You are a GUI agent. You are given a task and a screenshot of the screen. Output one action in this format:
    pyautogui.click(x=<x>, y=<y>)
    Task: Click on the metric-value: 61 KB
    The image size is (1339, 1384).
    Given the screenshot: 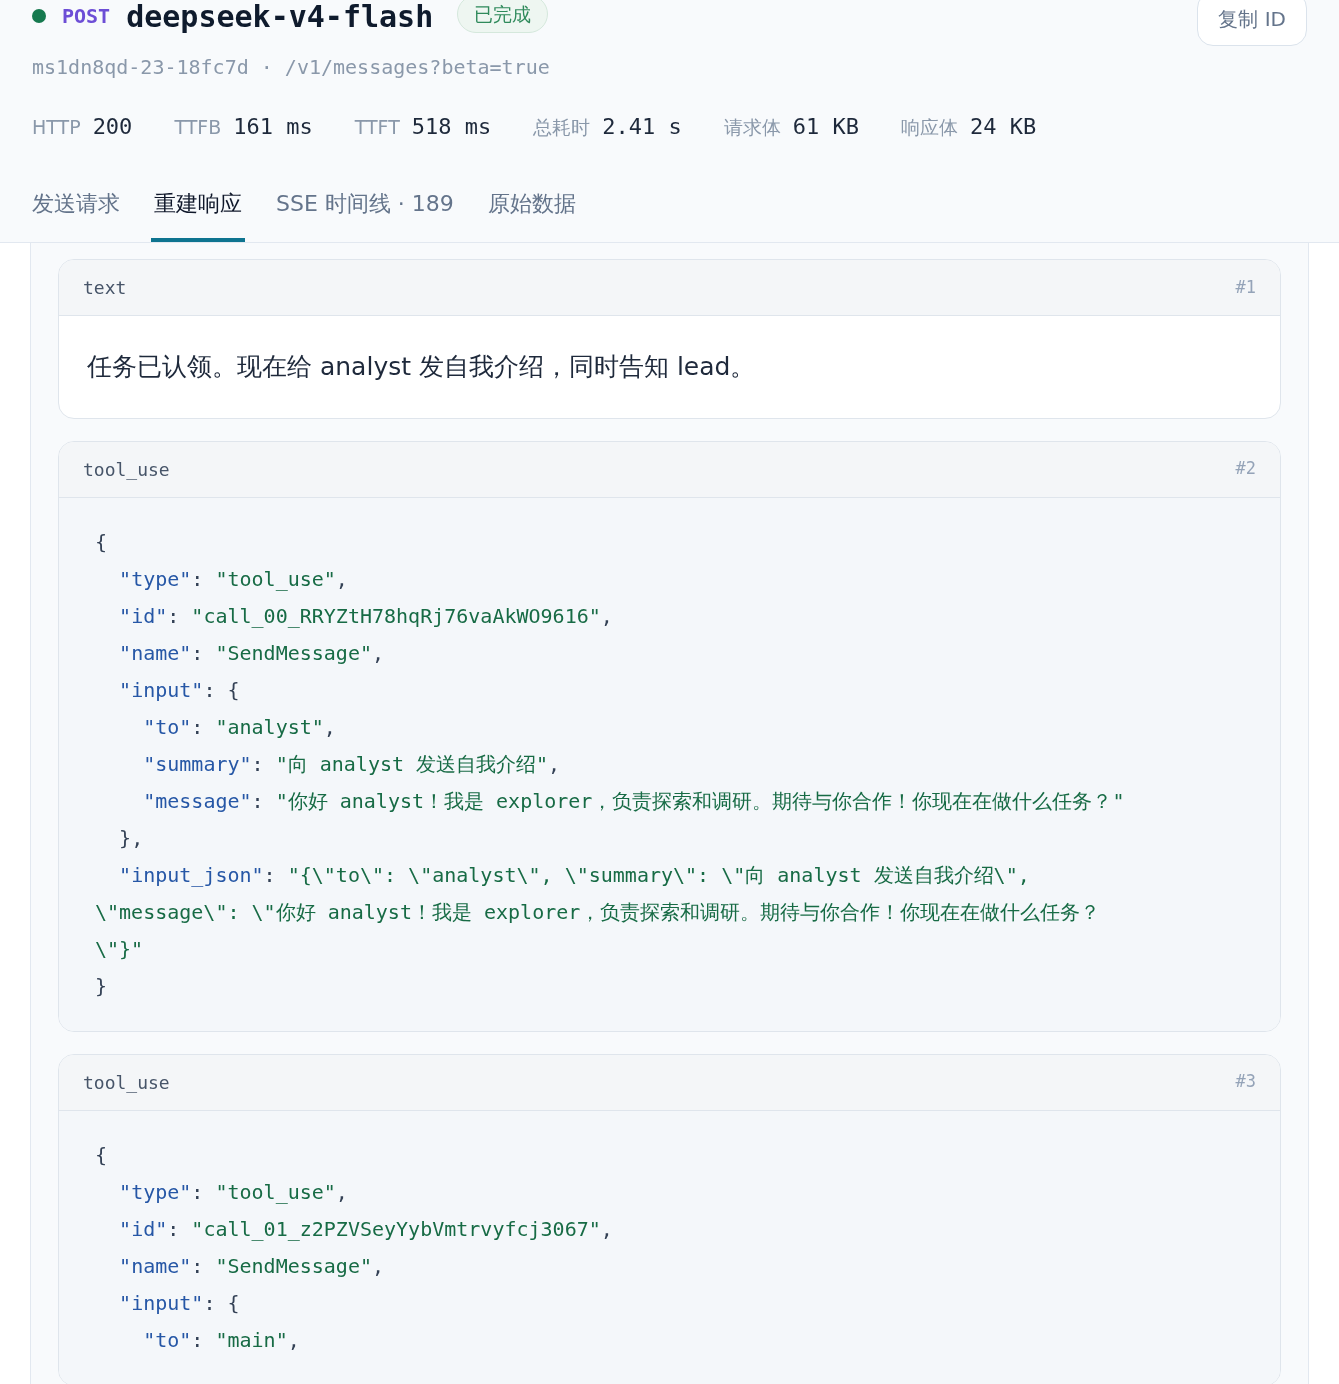 What is the action you would take?
    pyautogui.click(x=825, y=127)
    